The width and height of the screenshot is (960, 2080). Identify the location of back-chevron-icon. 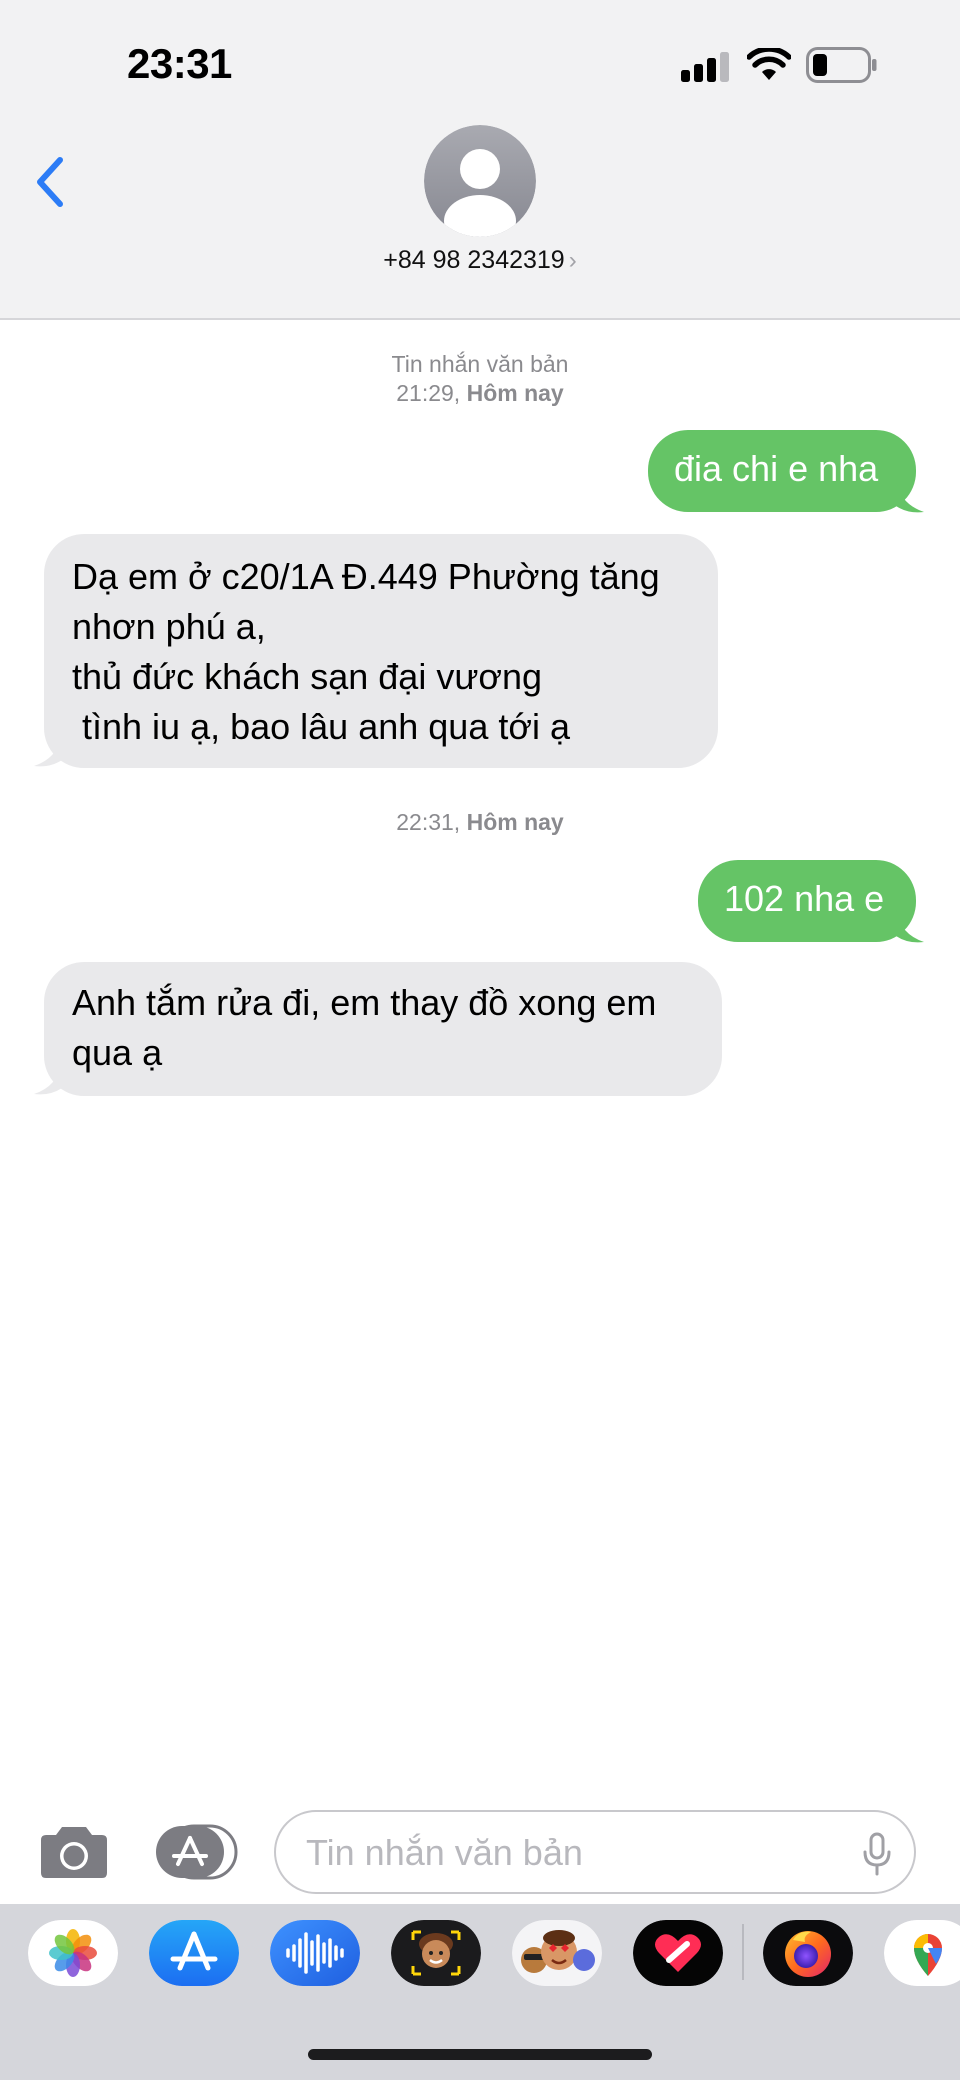
(50, 182).